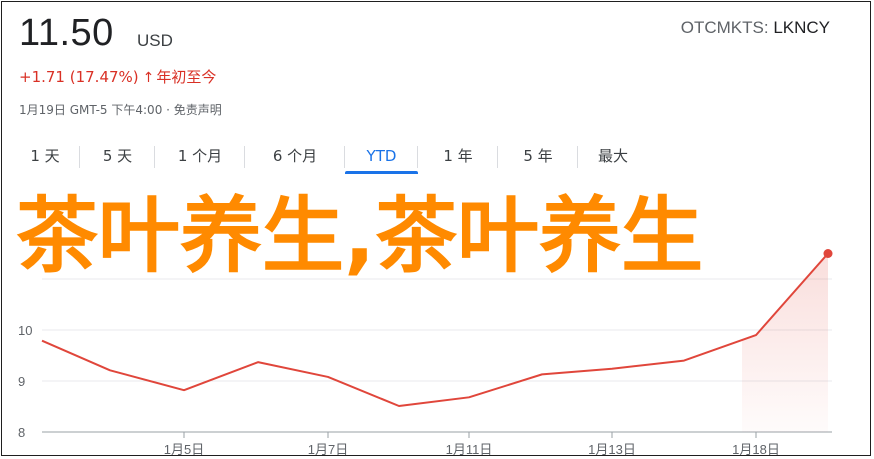  Describe the element at coordinates (828, 253) in the screenshot. I see `last-point-marker` at that location.